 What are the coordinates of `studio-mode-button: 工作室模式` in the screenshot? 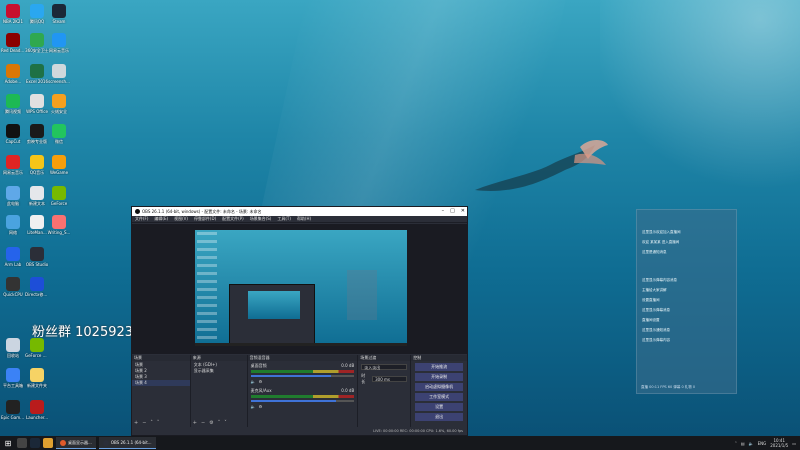 It's located at (439, 397).